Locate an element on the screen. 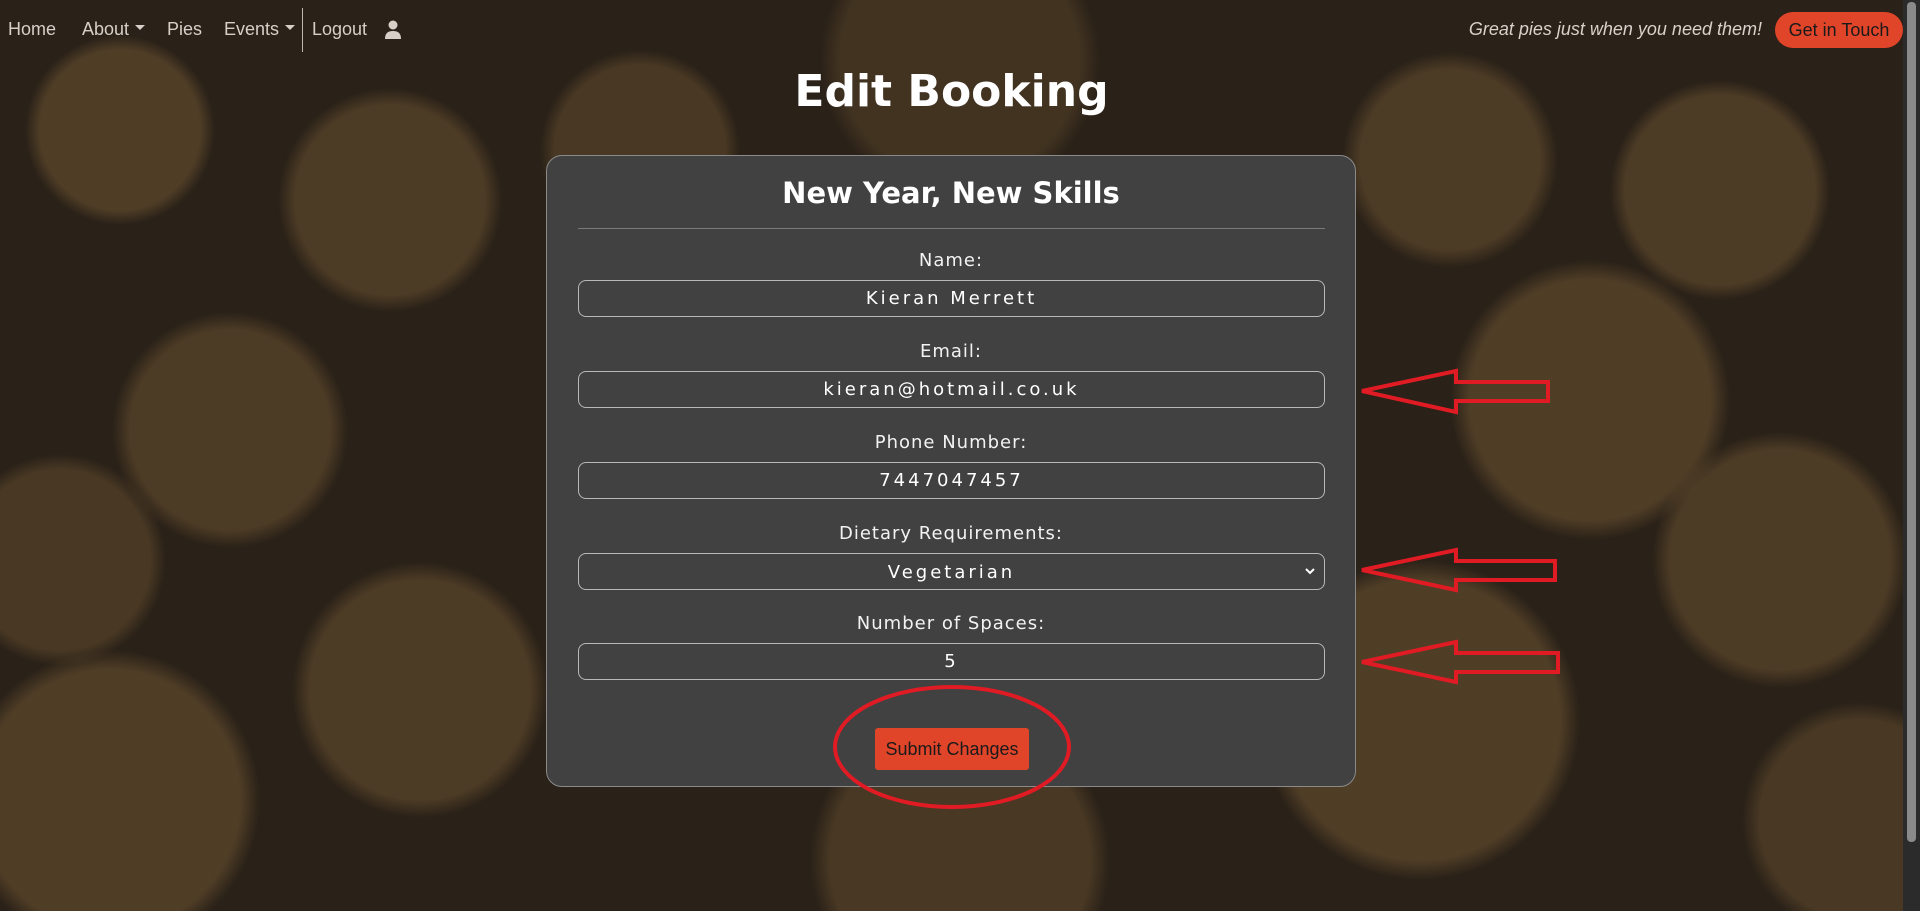 This screenshot has width=1920, height=911. phone-label: Phone Number: is located at coordinates (951, 442).